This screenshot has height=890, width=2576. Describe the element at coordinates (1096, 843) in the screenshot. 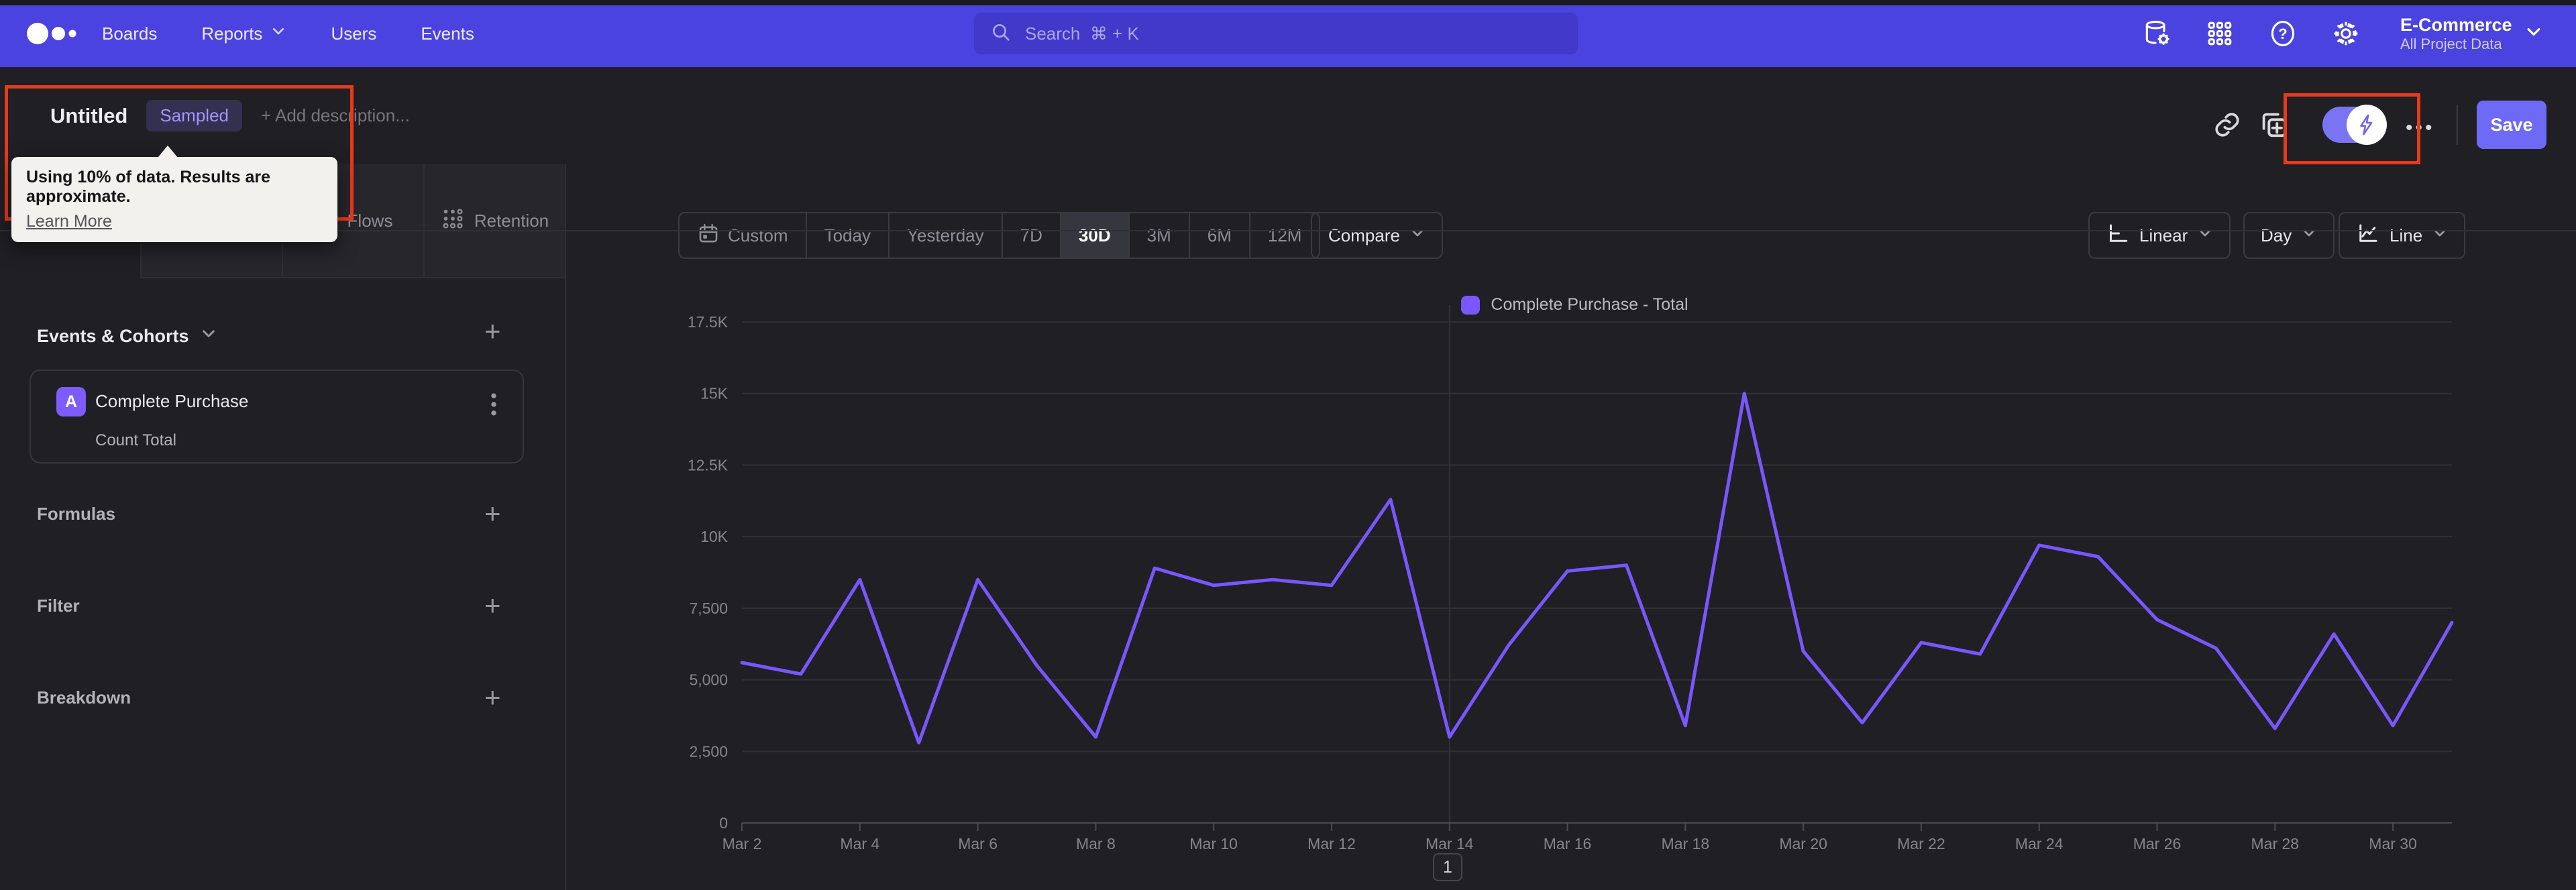

I see `x-tick-label: Mar 8` at that location.